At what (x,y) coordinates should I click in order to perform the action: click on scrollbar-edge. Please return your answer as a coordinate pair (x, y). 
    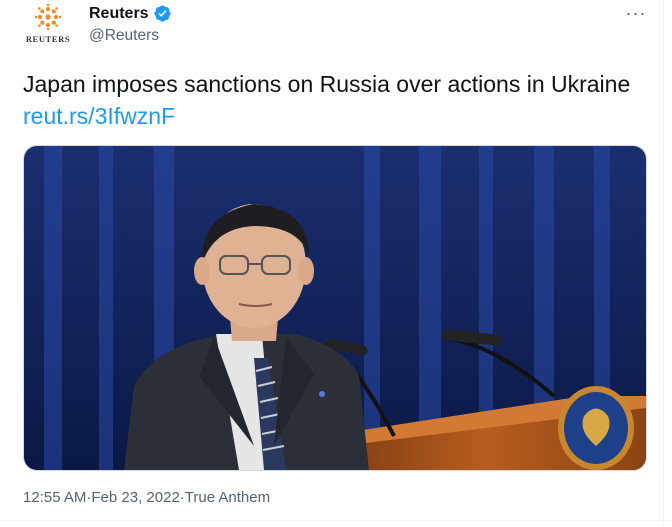
    Looking at the image, I should click on (663, 263).